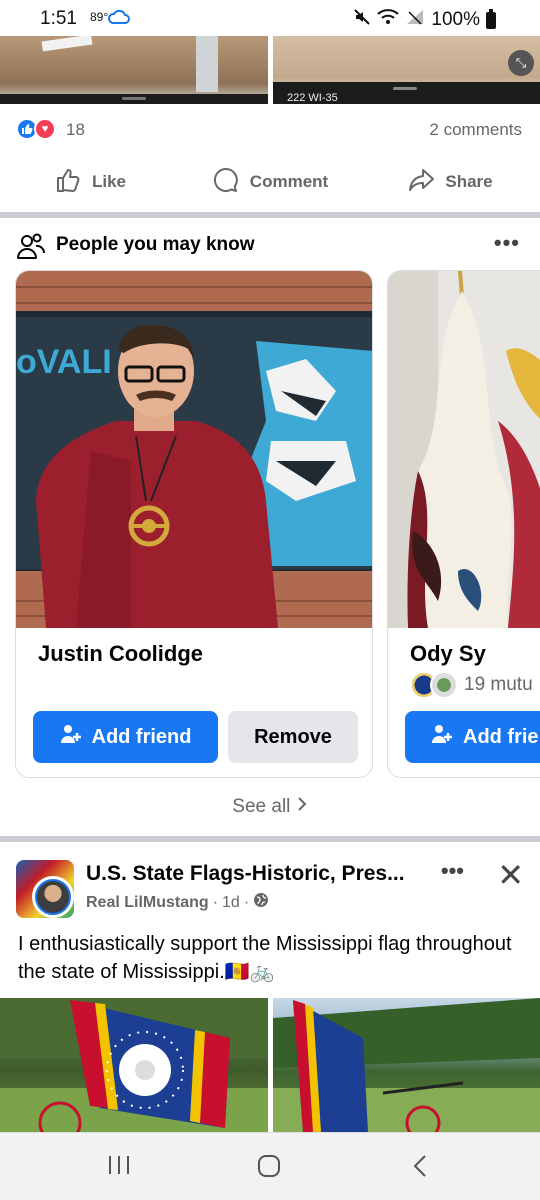  What do you see at coordinates (455, 19) in the screenshot?
I see `battery-percent: 100%` at bounding box center [455, 19].